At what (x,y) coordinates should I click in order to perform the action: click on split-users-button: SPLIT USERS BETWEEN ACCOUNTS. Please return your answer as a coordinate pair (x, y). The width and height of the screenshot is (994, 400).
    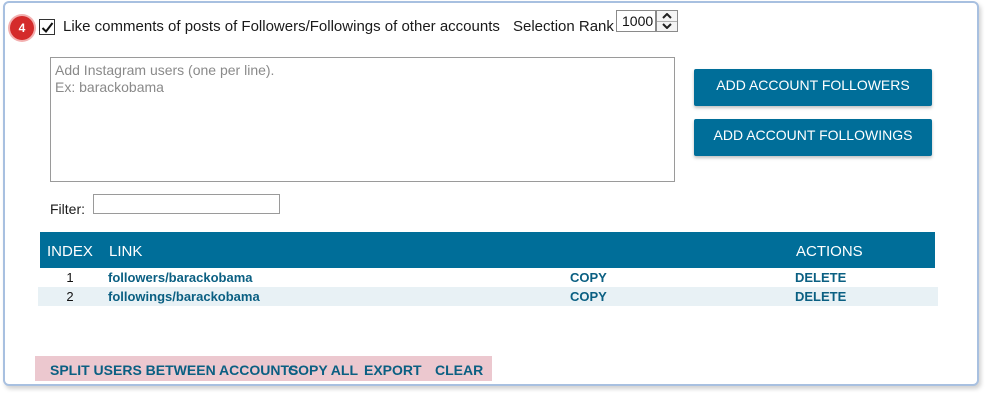
    Looking at the image, I should click on (174, 370).